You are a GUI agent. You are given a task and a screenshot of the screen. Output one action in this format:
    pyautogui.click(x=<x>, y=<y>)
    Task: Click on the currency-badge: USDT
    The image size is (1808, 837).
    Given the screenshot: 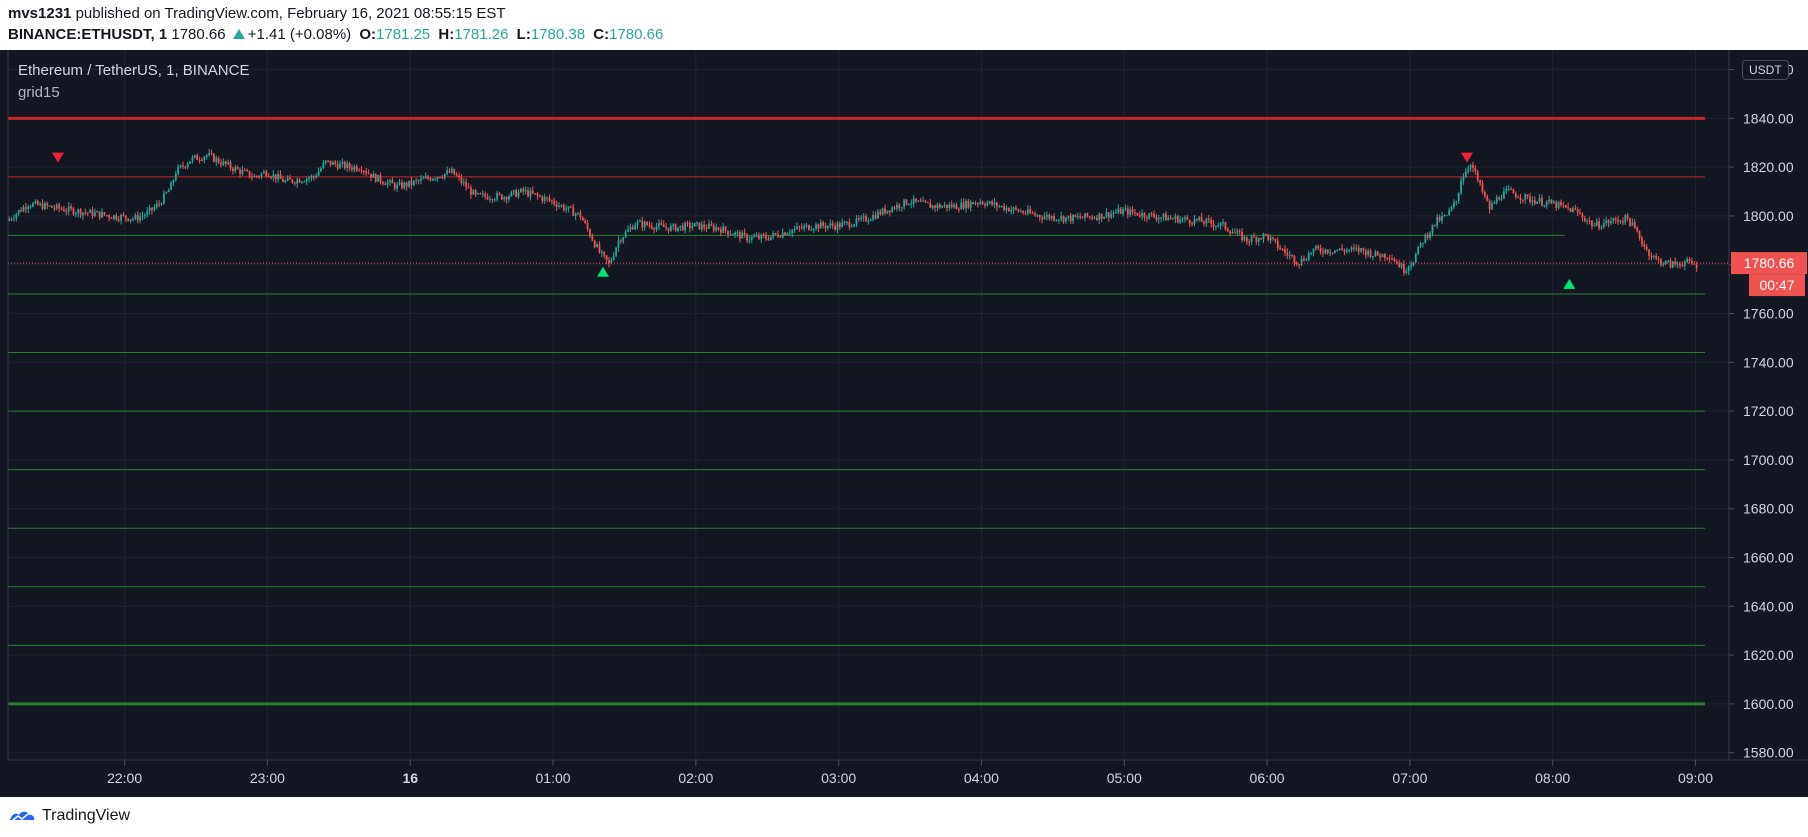 What is the action you would take?
    pyautogui.click(x=1765, y=70)
    